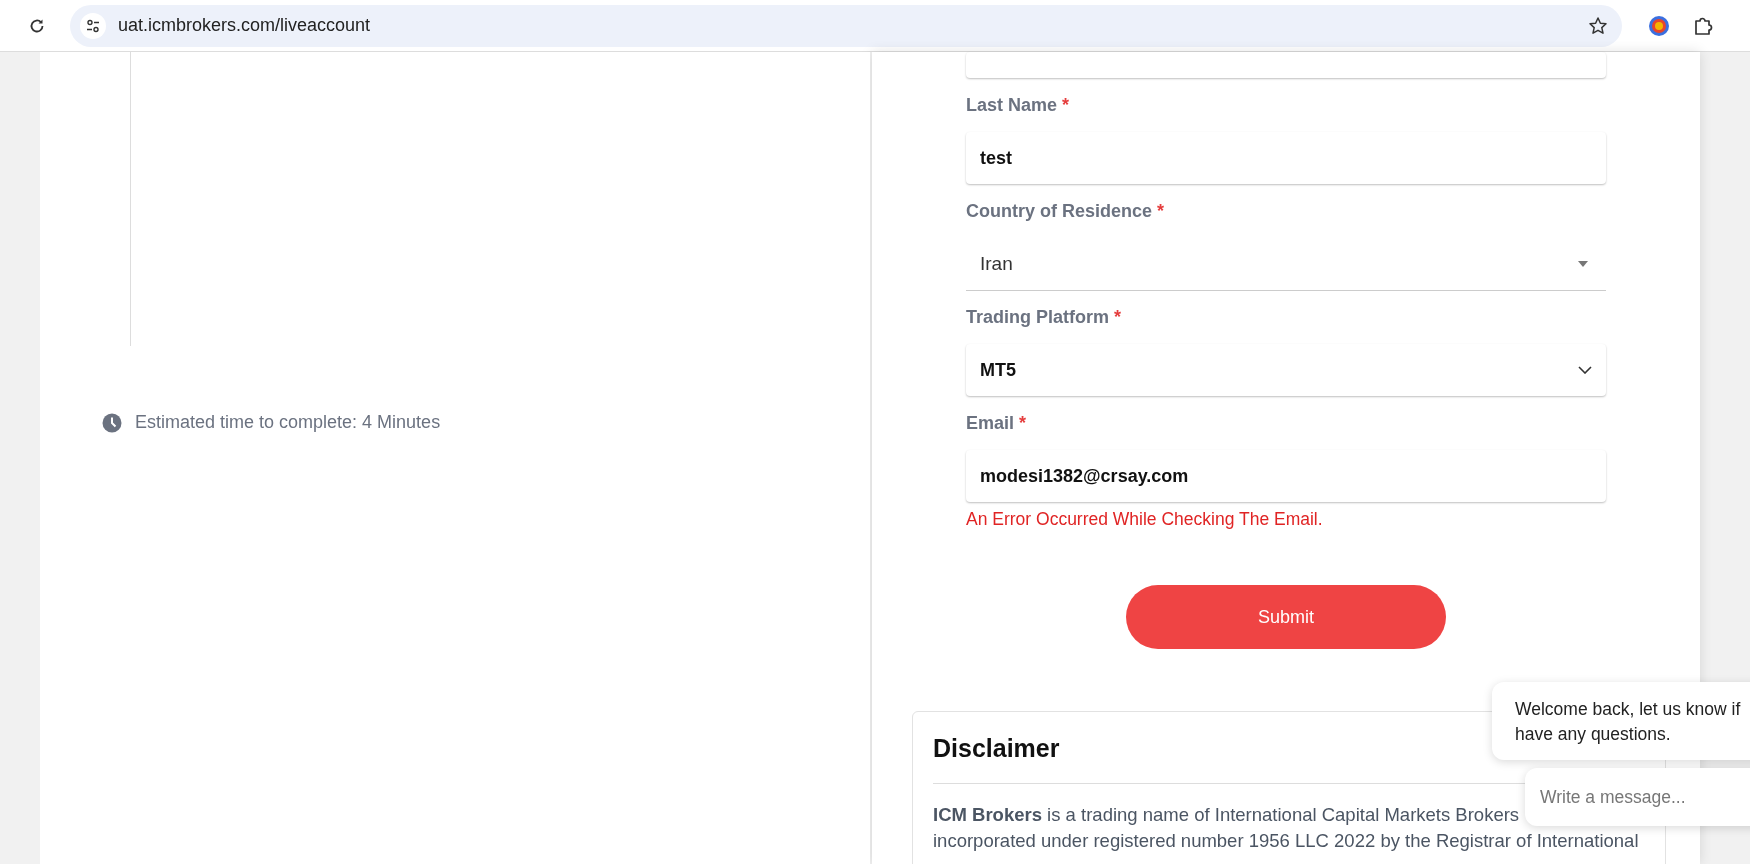 This screenshot has height=864, width=1750. Describe the element at coordinates (1628, 709) in the screenshot. I see `chat-message-line: Welcome back, let us know if` at that location.